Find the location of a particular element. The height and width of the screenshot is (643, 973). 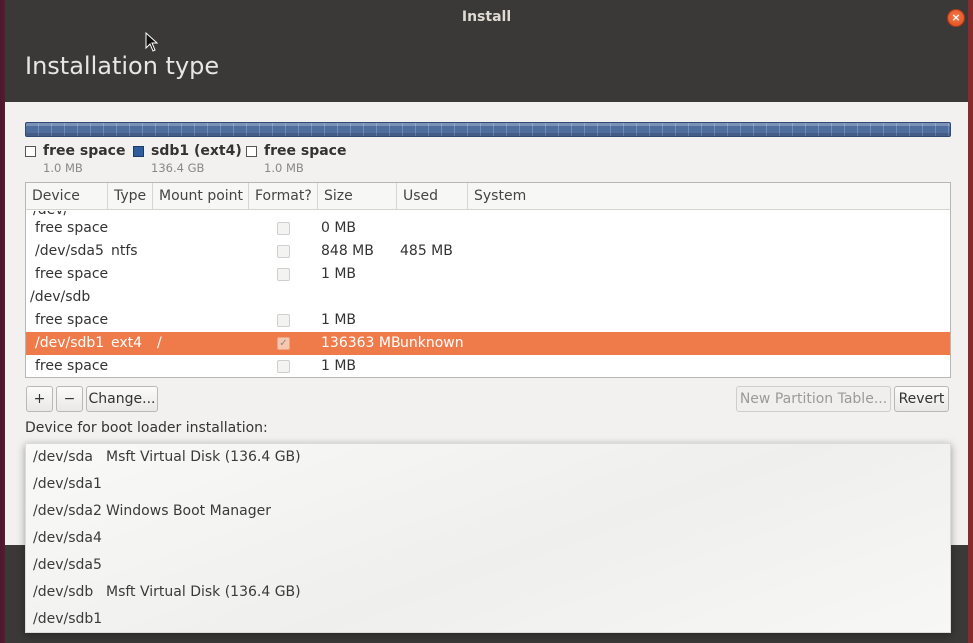

cell-device: /dev/sdb1 is located at coordinates (70, 343).